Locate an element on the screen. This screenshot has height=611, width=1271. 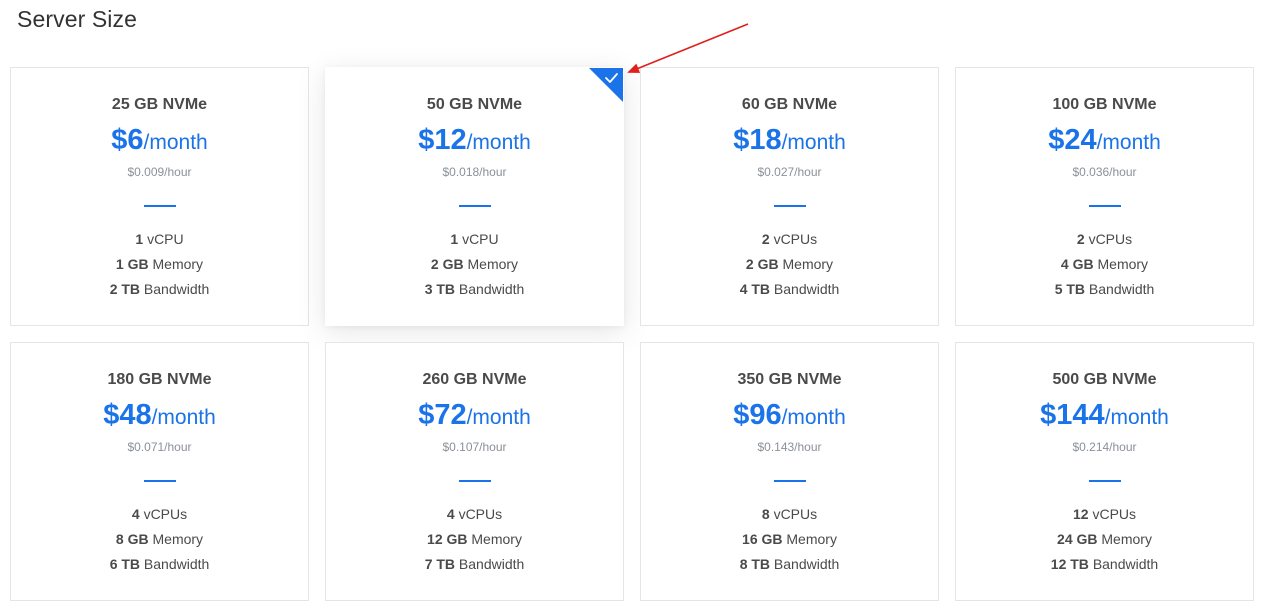
plan-disk: 60 GB NVMe is located at coordinates (789, 104).